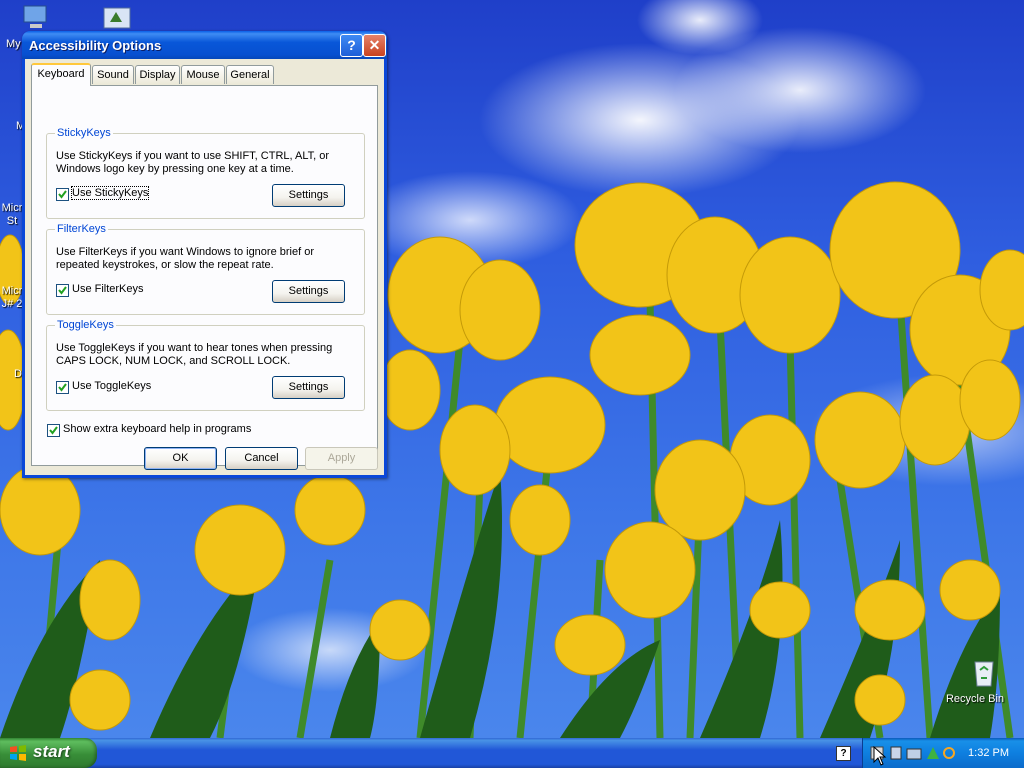 This screenshot has width=1024, height=768. What do you see at coordinates (157, 74) in the screenshot?
I see `tab-display: Display` at bounding box center [157, 74].